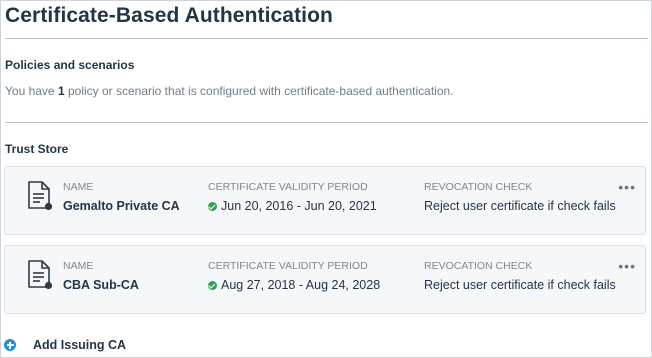  Describe the element at coordinates (70, 65) in the screenshot. I see `policies-heading: Policies and scenarios` at that location.